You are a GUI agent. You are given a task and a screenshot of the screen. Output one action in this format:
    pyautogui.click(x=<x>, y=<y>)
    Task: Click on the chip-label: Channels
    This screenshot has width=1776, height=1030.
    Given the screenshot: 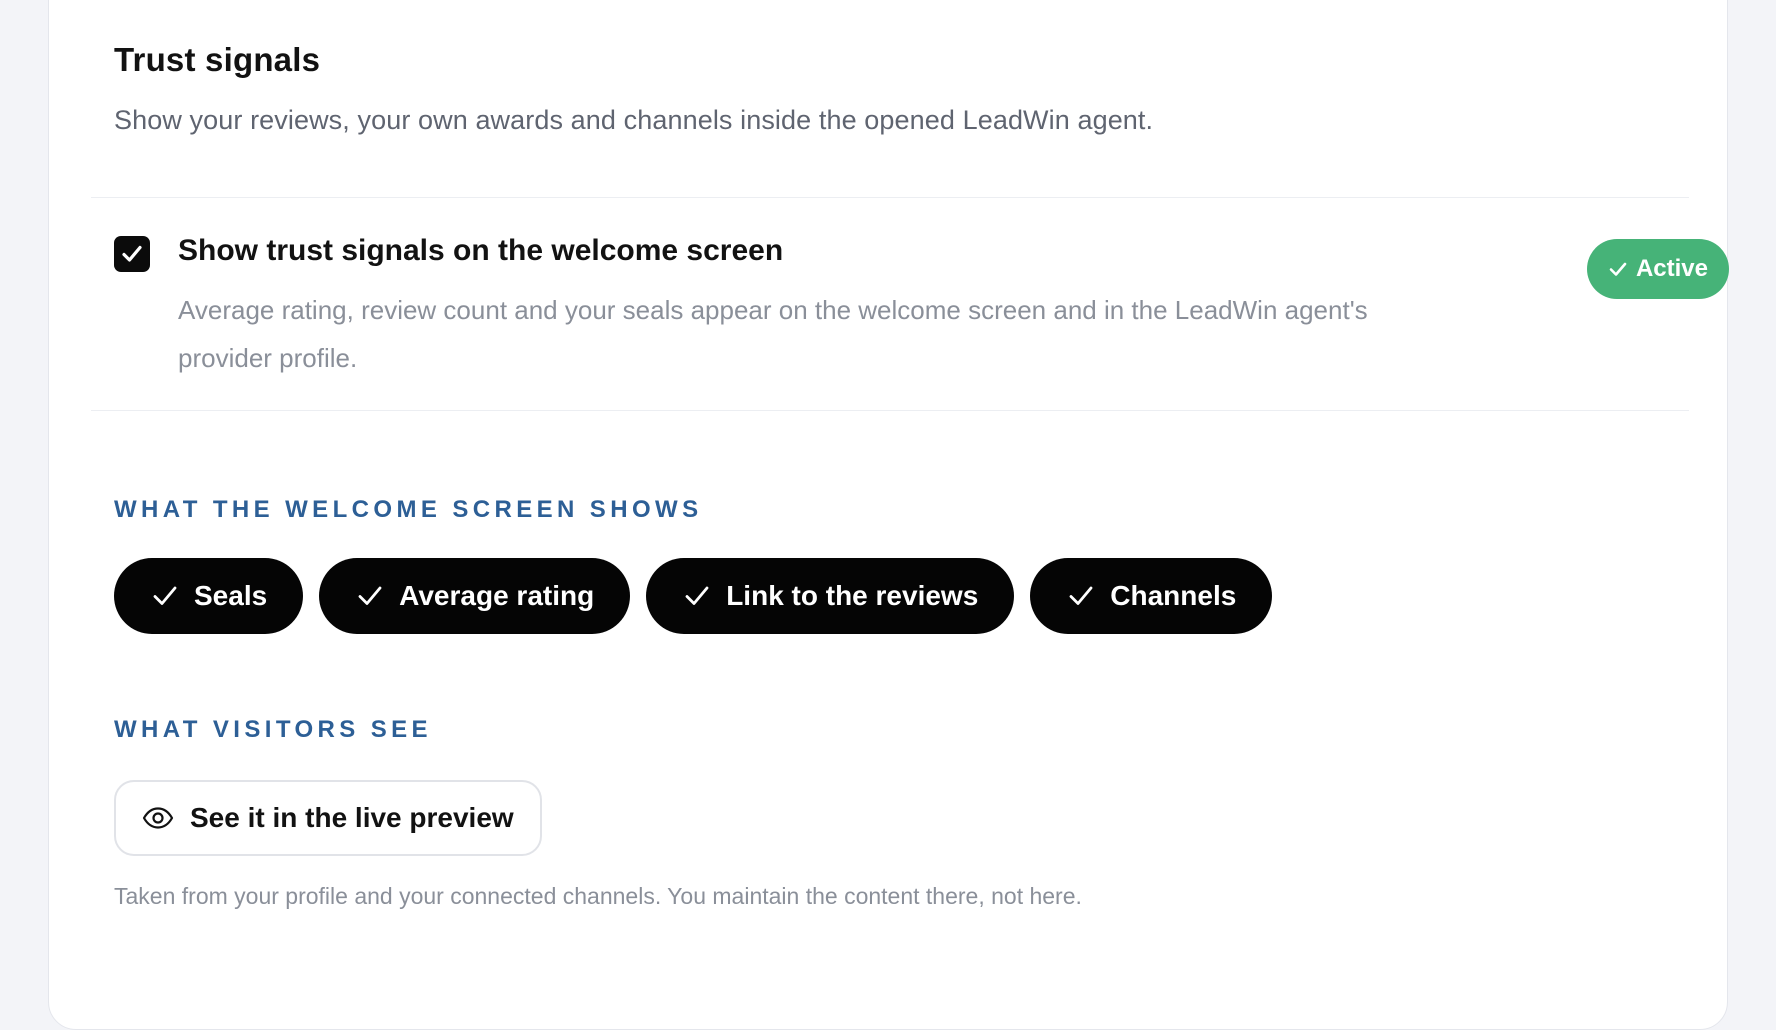 What is the action you would take?
    pyautogui.click(x=1173, y=595)
    